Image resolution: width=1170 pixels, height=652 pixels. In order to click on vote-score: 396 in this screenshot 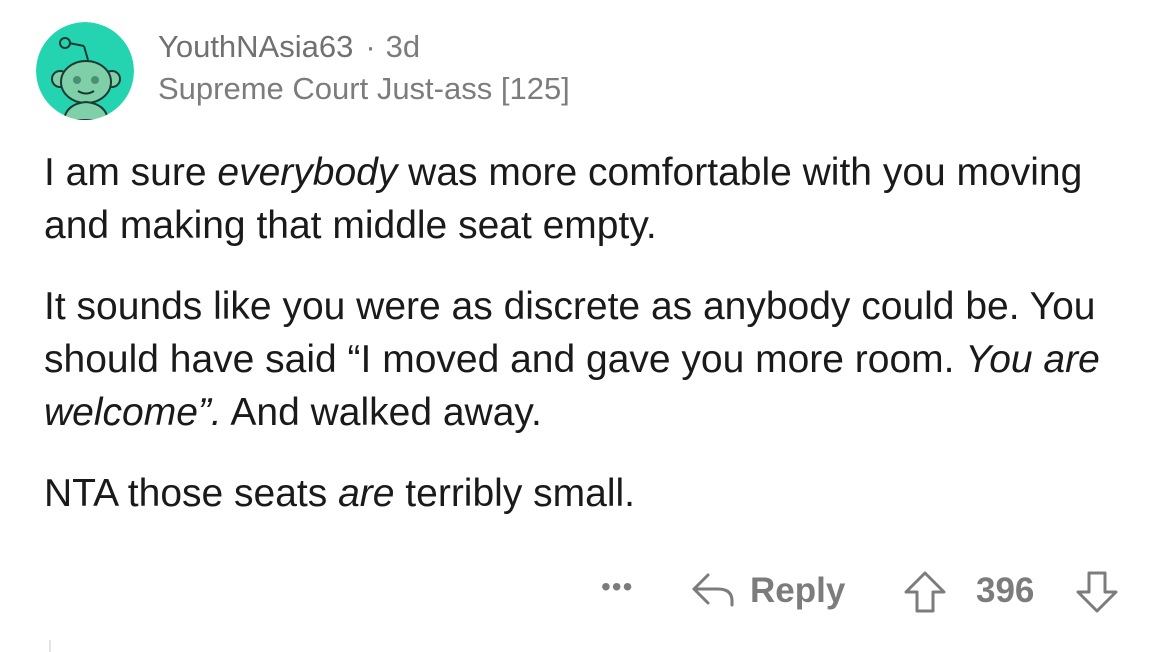, I will do `click(1005, 590)`.